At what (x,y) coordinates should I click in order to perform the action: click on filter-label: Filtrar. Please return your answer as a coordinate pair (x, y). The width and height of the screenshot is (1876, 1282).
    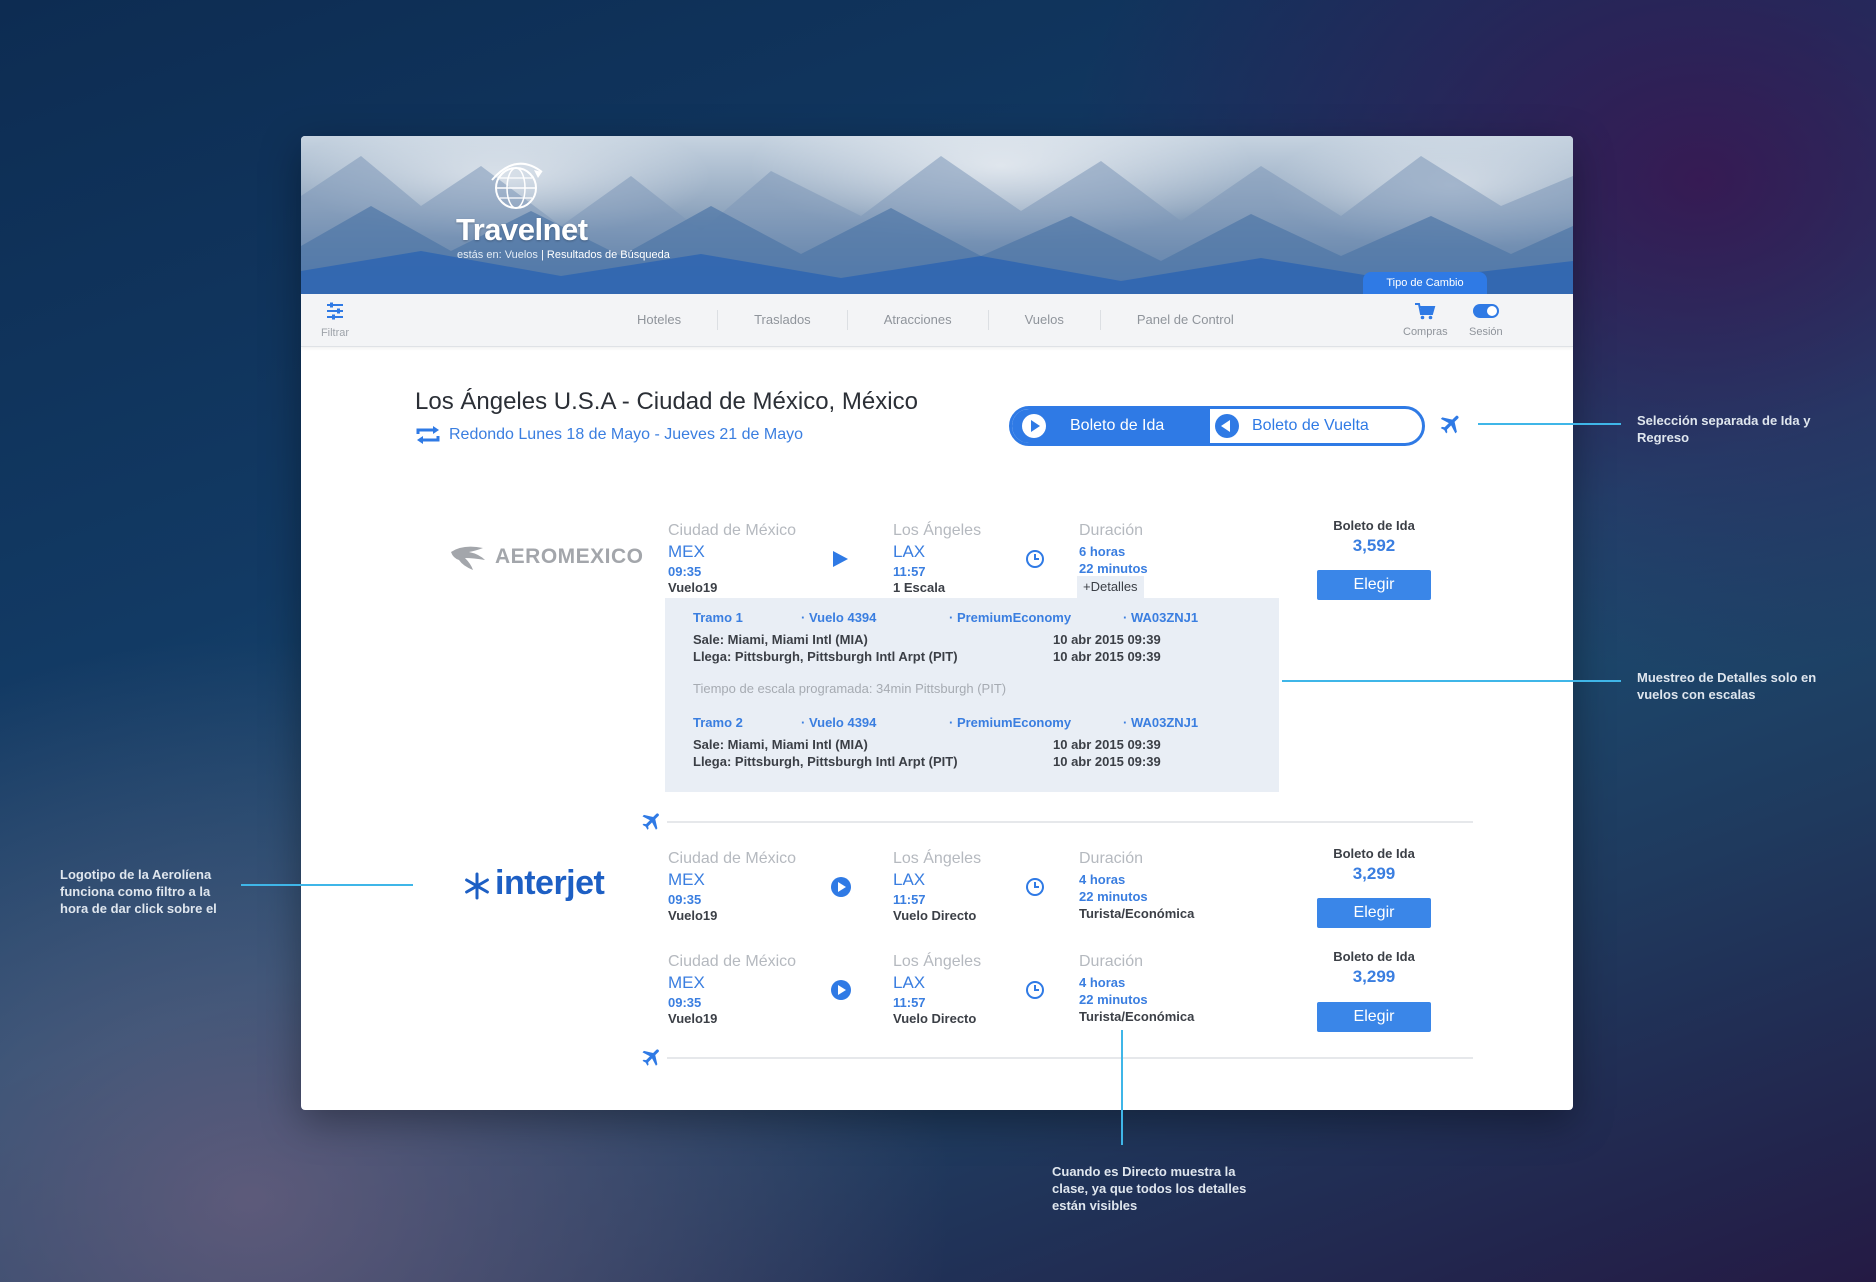
    Looking at the image, I should click on (335, 333).